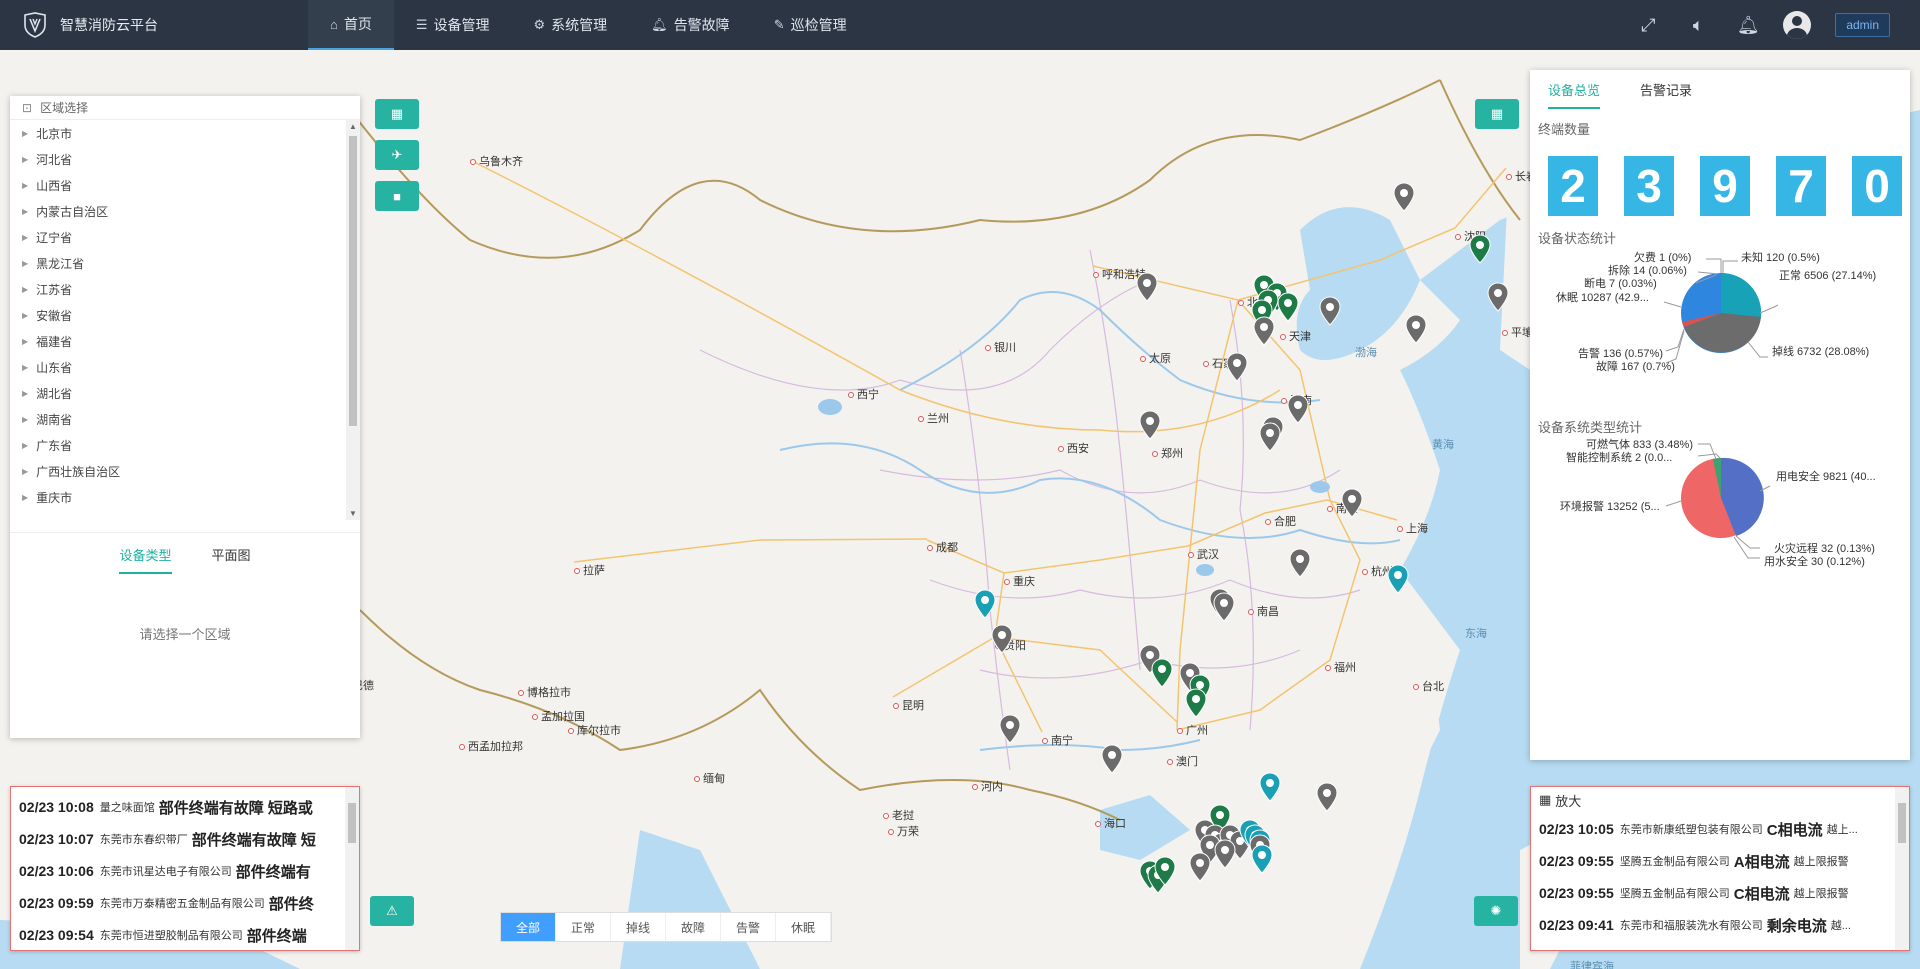 The image size is (1920, 969). Describe the element at coordinates (803, 927) in the screenshot. I see `status-filter-button: 休眠` at that location.